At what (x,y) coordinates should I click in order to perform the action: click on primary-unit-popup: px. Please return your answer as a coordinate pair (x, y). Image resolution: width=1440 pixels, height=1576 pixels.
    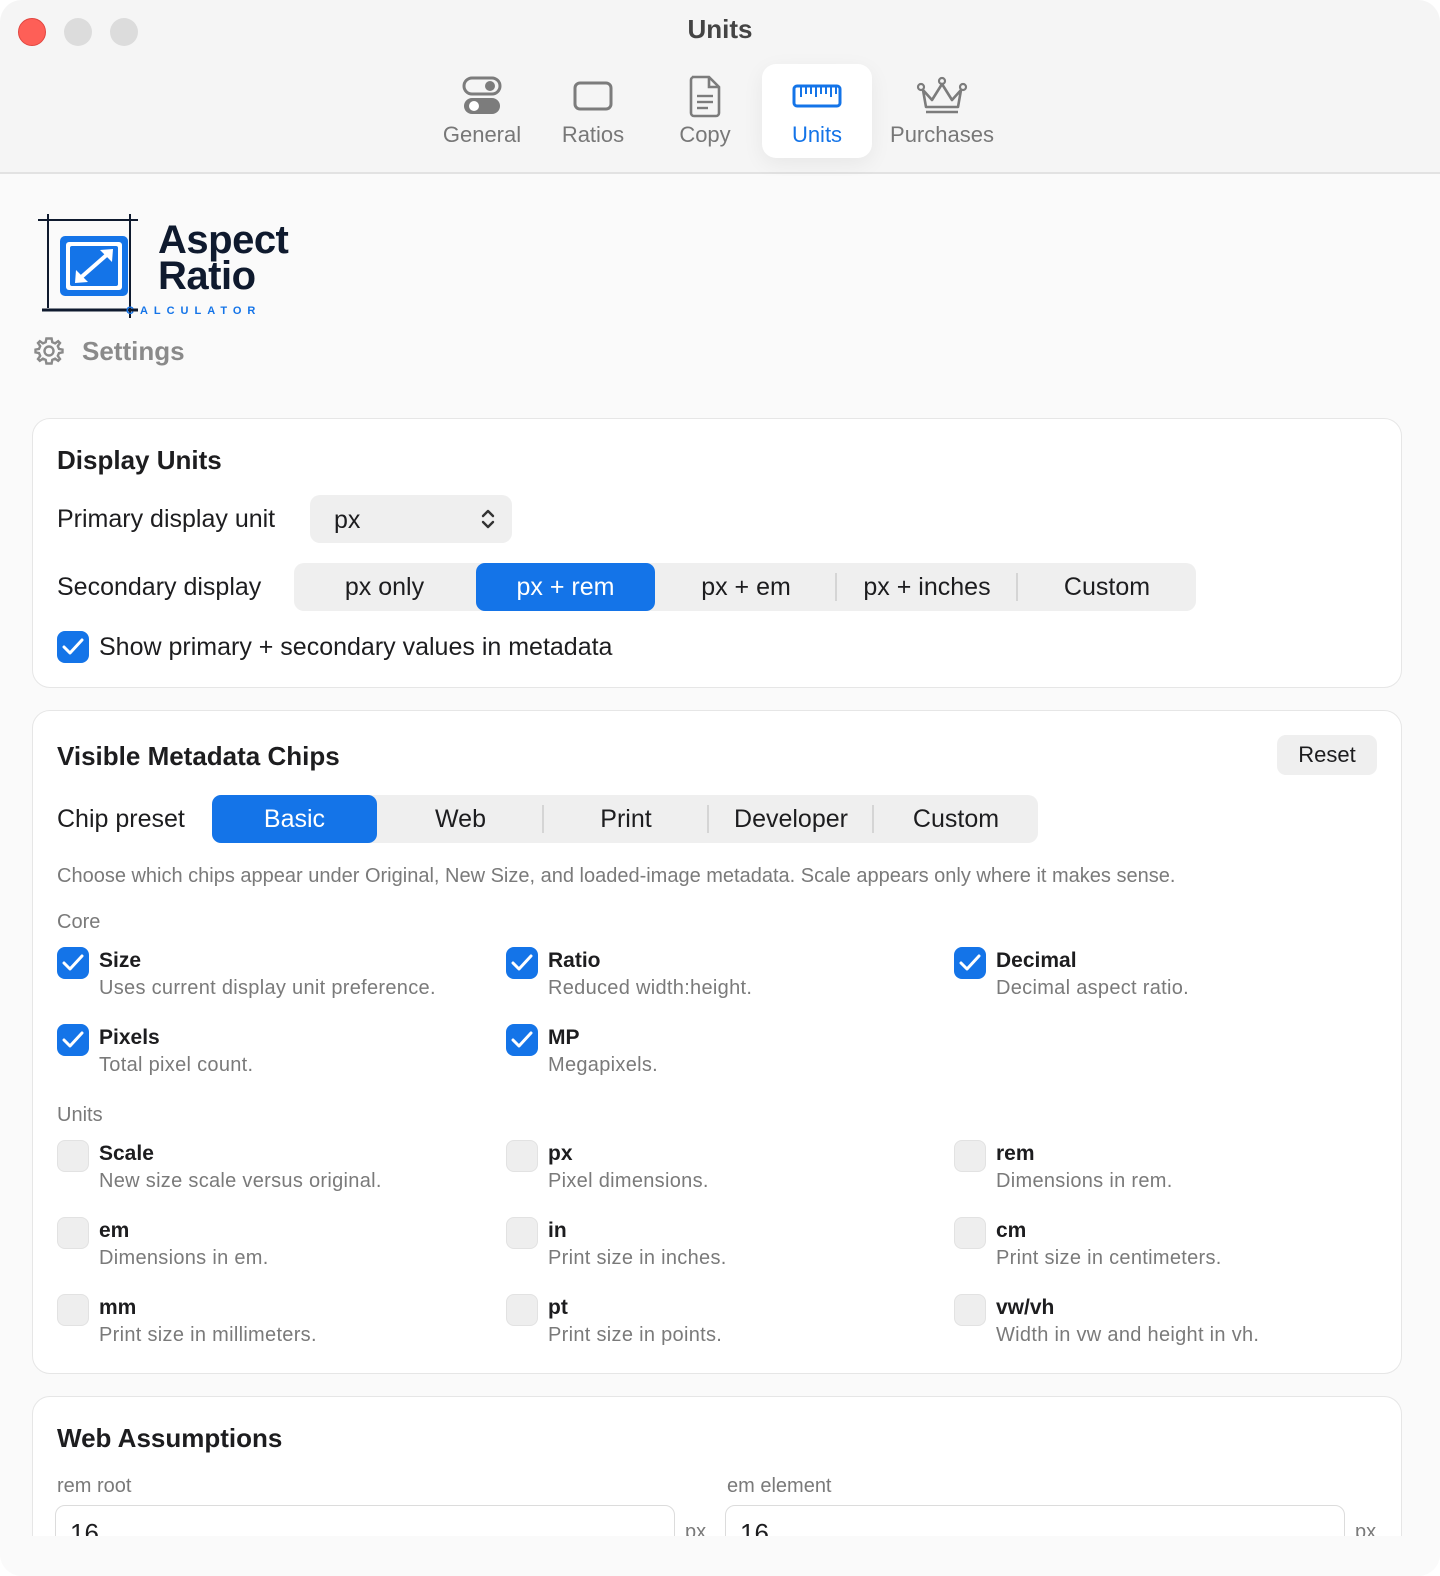
    Looking at the image, I should click on (411, 519).